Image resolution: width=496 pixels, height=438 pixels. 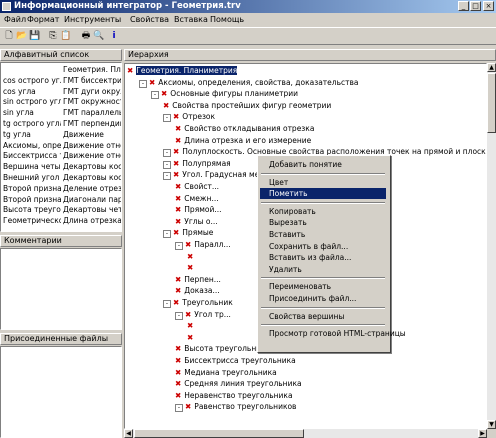 I want to click on tree-node: - ✖ Основные фигуры планиметрии, so click(x=224, y=94).